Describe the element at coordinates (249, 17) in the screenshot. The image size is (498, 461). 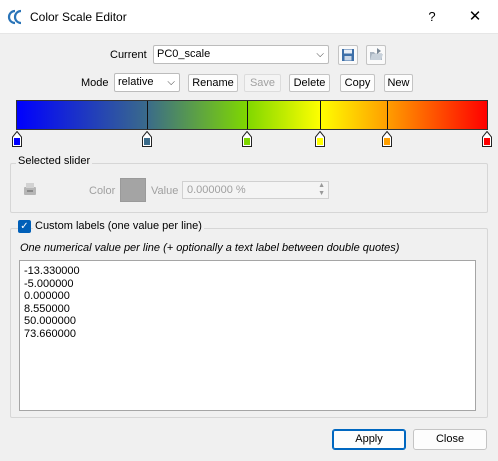
I see `title-bar: Color Scale Editor ? ✕` at that location.